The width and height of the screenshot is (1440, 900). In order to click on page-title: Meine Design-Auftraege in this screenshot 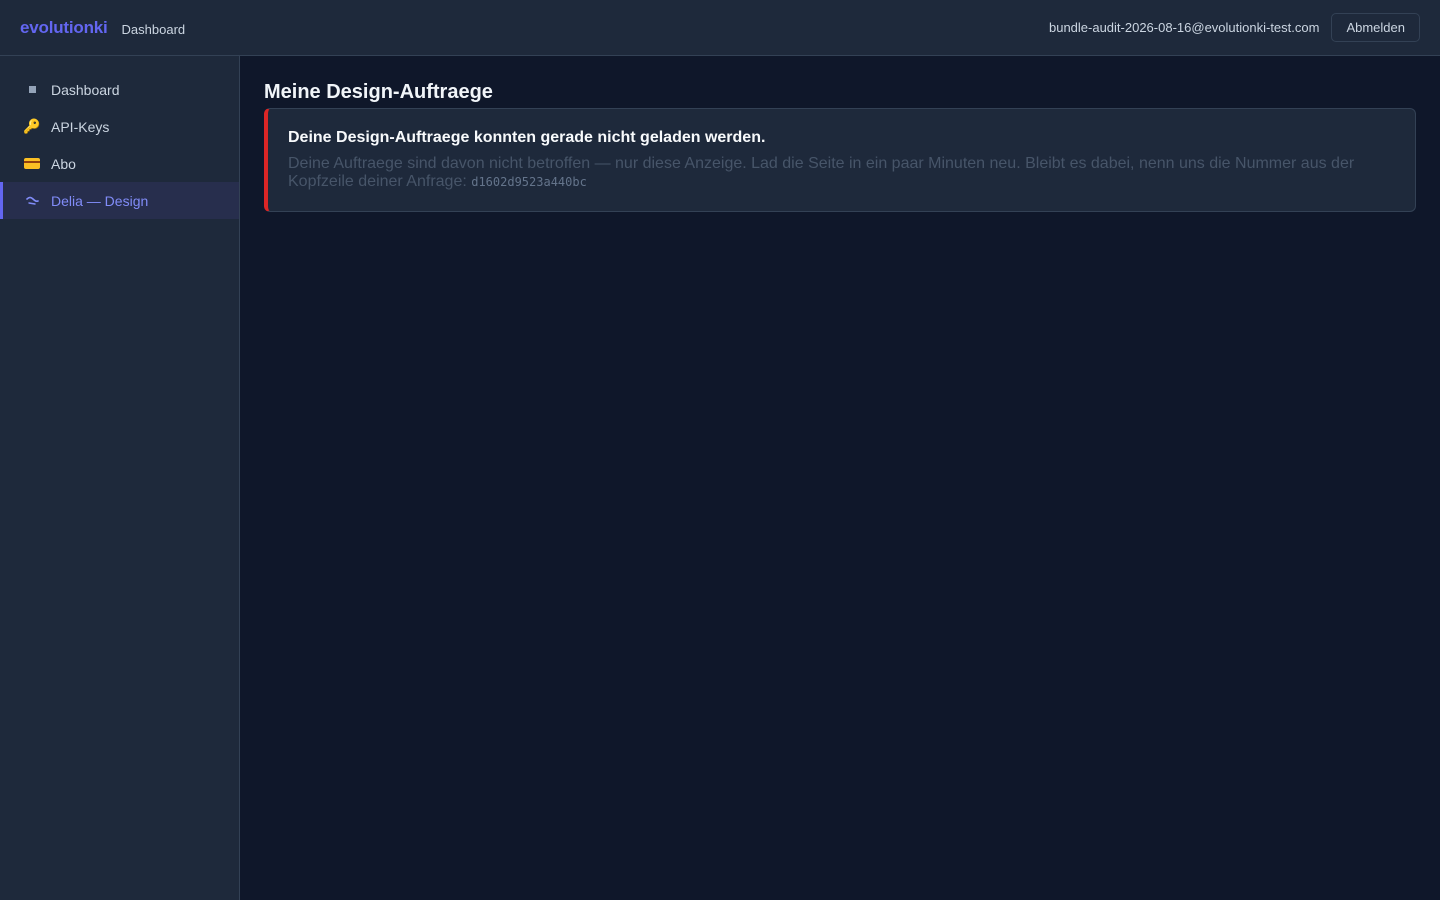, I will do `click(378, 92)`.